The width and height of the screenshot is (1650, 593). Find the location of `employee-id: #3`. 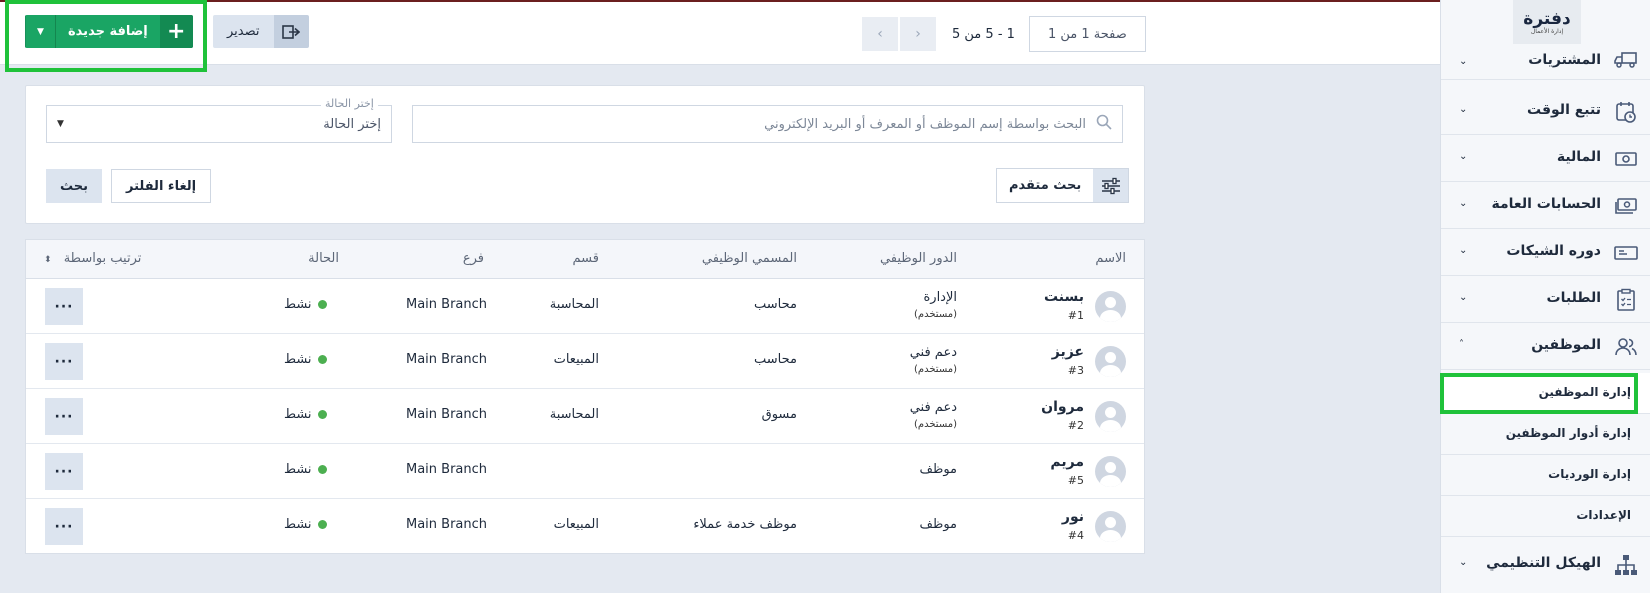

employee-id: #3 is located at coordinates (1075, 370).